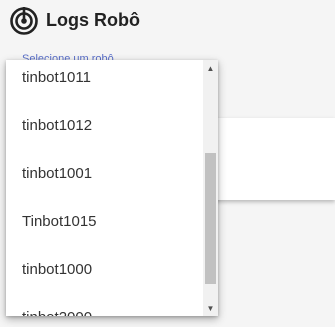 Image resolution: width=335 pixels, height=327 pixels. I want to click on robot-option: tinbot1011, so click(104, 80).